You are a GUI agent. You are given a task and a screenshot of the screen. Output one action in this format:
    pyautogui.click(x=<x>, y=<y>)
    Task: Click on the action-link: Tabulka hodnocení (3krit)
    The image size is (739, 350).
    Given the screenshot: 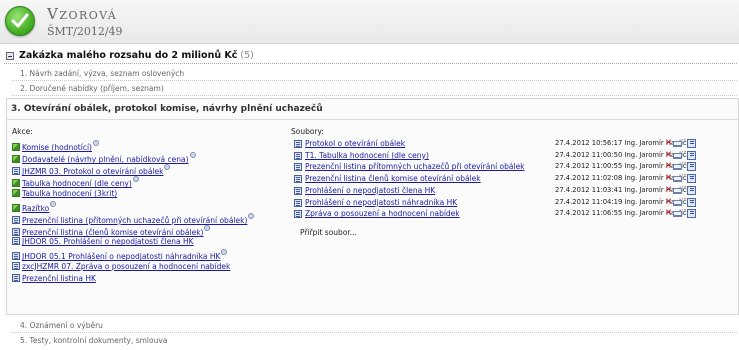 What is the action you would take?
    pyautogui.click(x=69, y=193)
    